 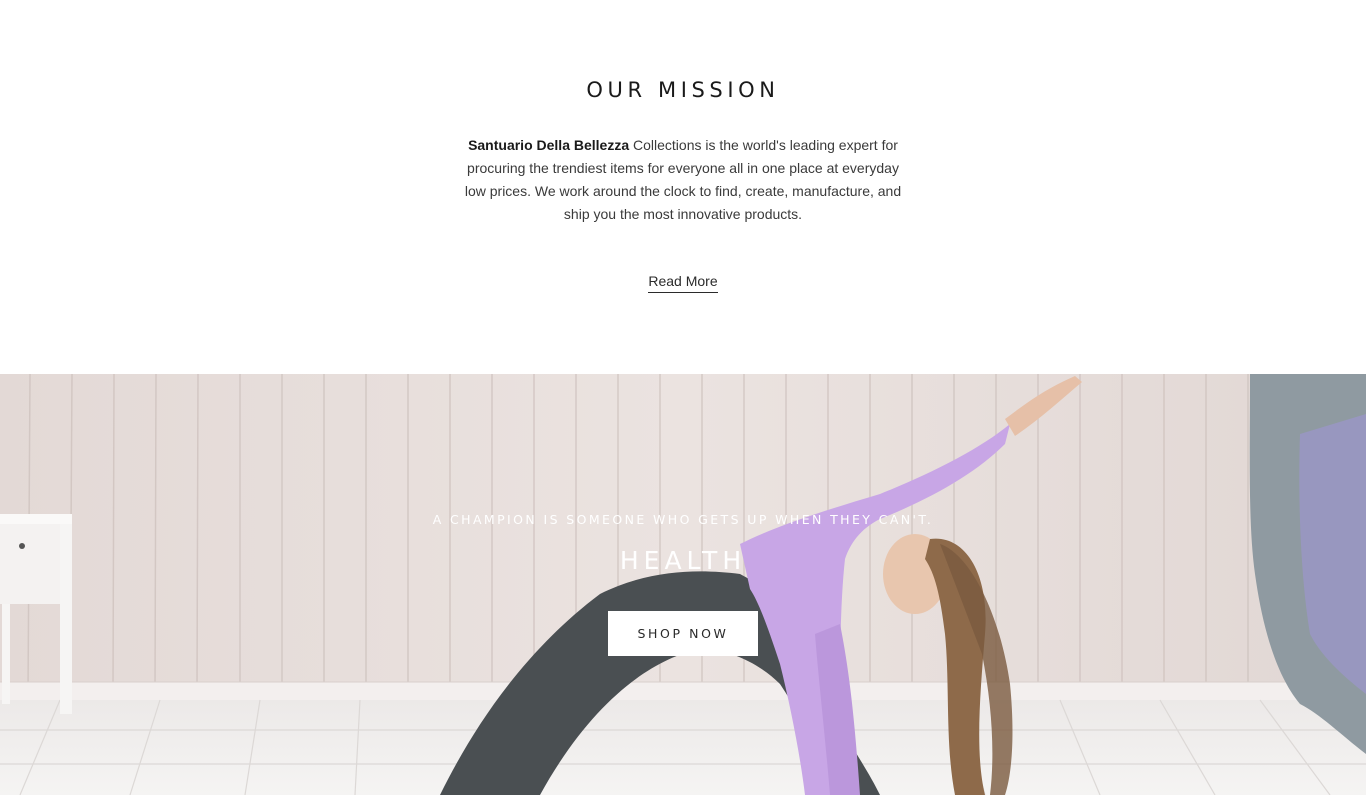 What do you see at coordinates (683, 90) in the screenshot?
I see `mission-title: OUR MISSION` at bounding box center [683, 90].